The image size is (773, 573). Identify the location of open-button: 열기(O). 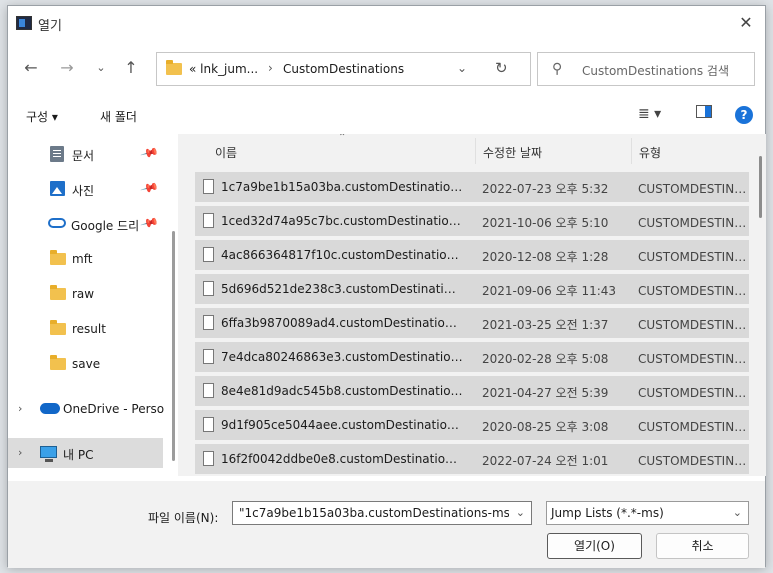
(594, 546).